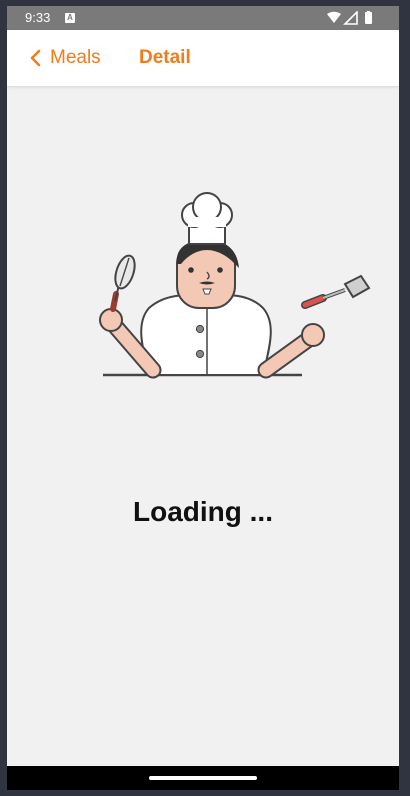 This screenshot has height=796, width=410. I want to click on chevron-left-icon, so click(35, 58).